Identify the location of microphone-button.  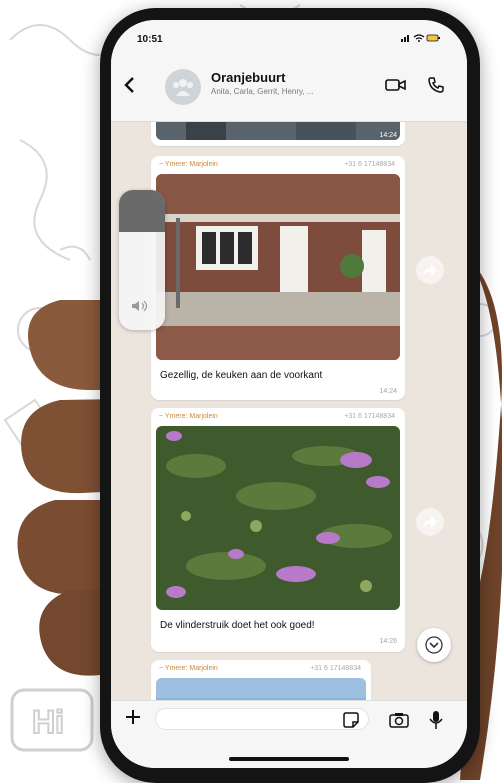
(436, 722).